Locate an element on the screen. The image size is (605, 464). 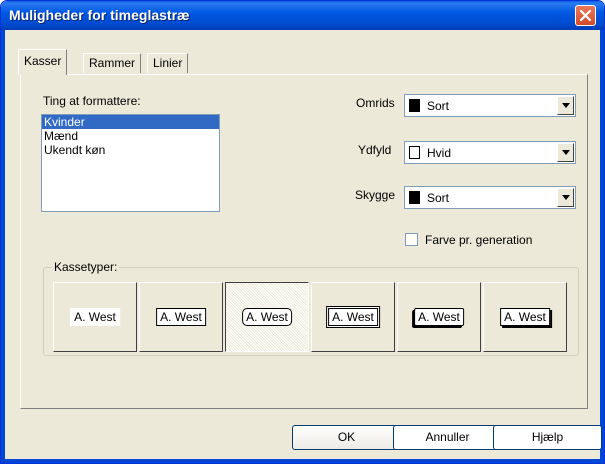
tab-kasser-label: Kasser is located at coordinates (43, 61).